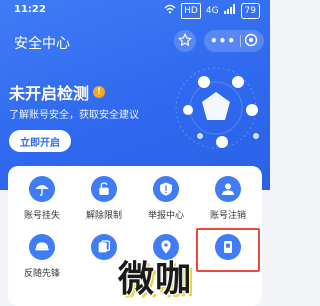 Image resolution: width=320 pixels, height=306 pixels. What do you see at coordinates (191, 11) in the screenshot?
I see `hd-icon: HD` at bounding box center [191, 11].